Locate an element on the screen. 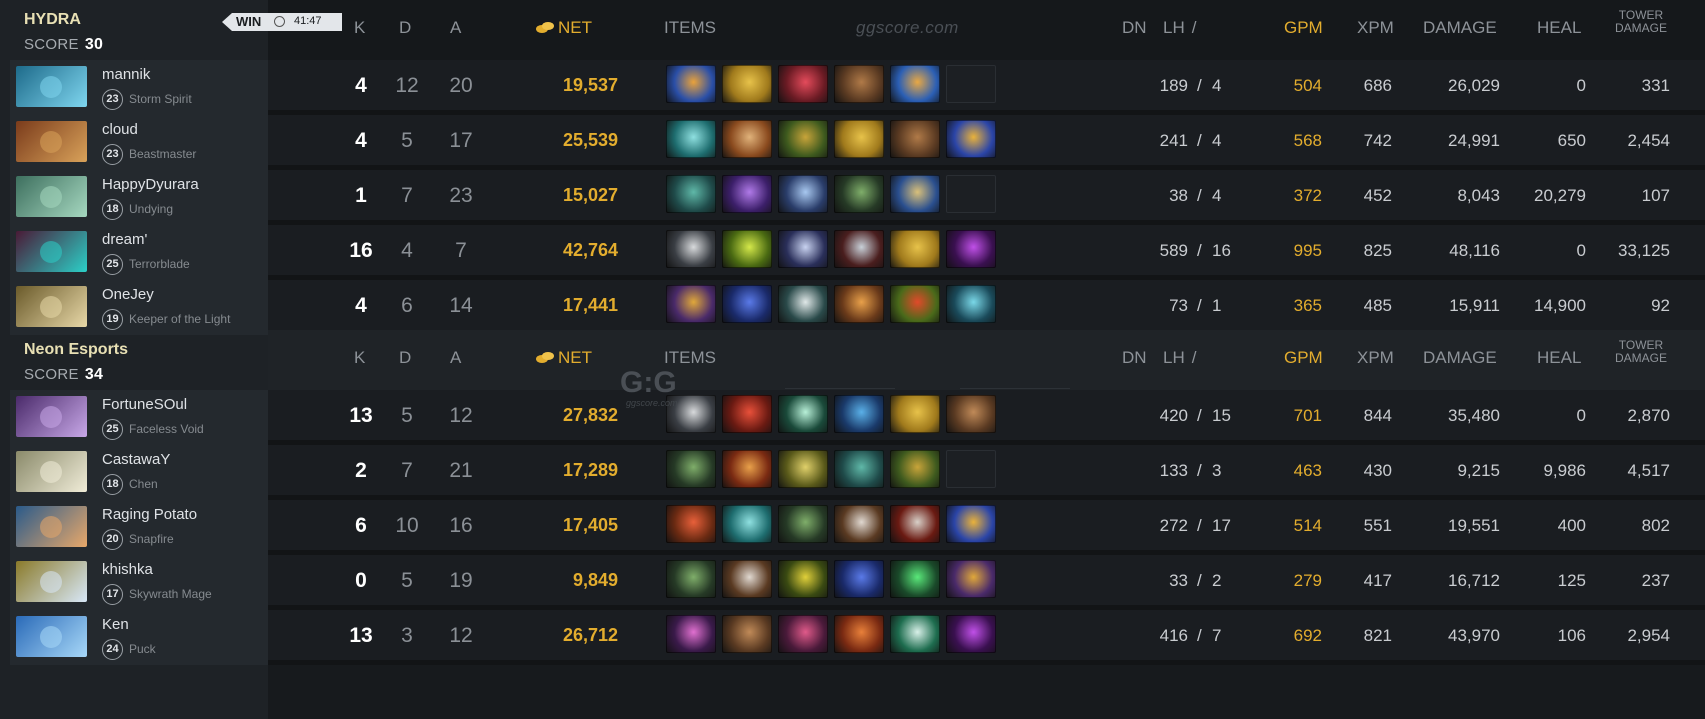  deaths: 4 is located at coordinates (407, 250).